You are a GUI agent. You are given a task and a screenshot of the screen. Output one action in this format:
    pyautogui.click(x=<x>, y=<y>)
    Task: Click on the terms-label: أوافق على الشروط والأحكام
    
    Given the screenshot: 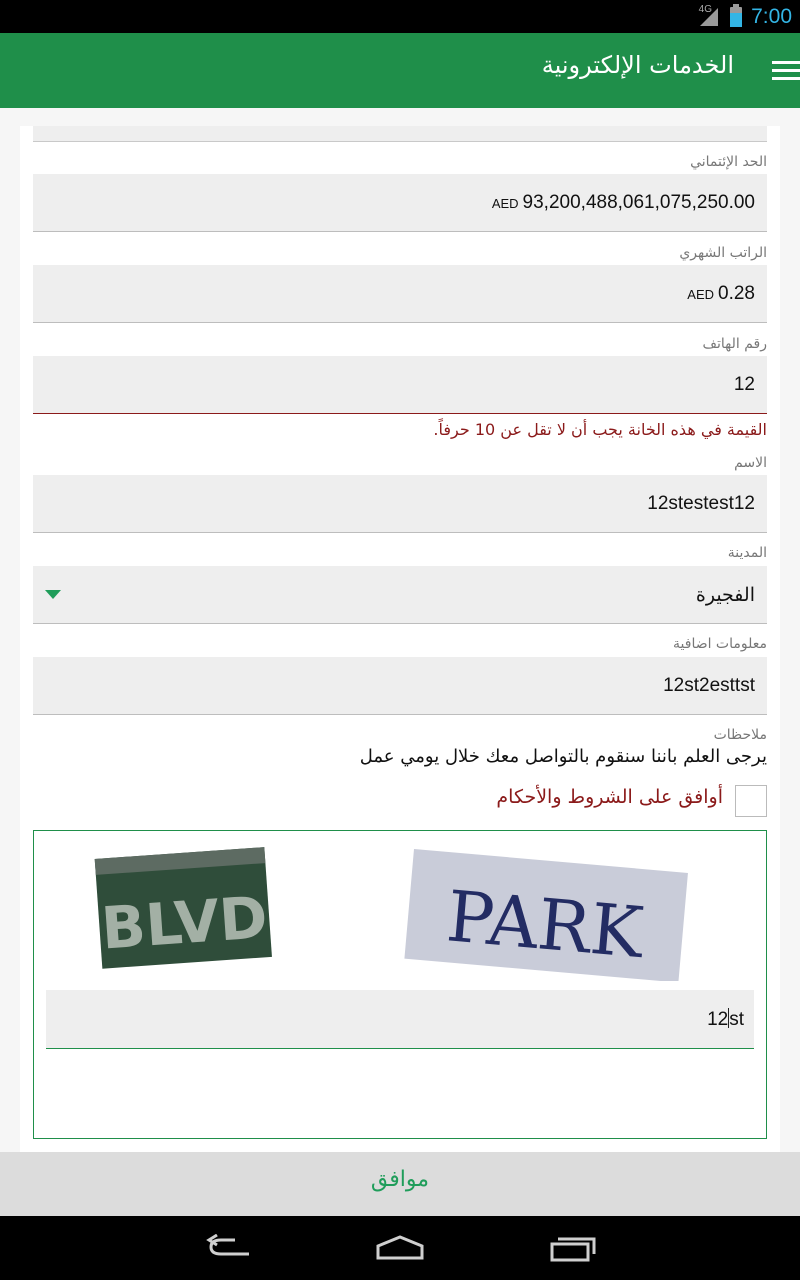 What is the action you would take?
    pyautogui.click(x=609, y=797)
    